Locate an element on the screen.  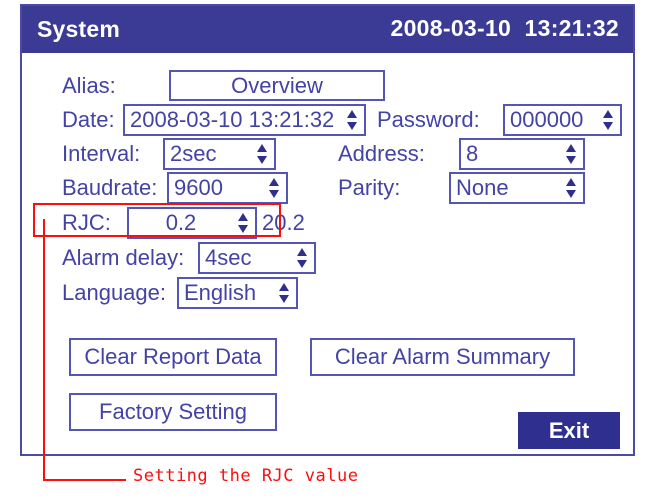
rjc-spinner-icon is located at coordinates (243, 223).